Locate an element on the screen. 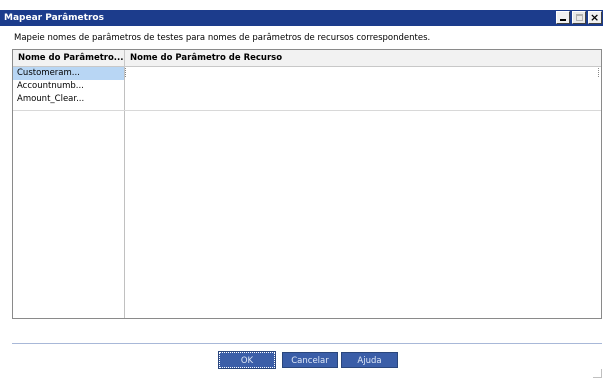 This screenshot has height=379, width=603. maximize-icon is located at coordinates (579, 17).